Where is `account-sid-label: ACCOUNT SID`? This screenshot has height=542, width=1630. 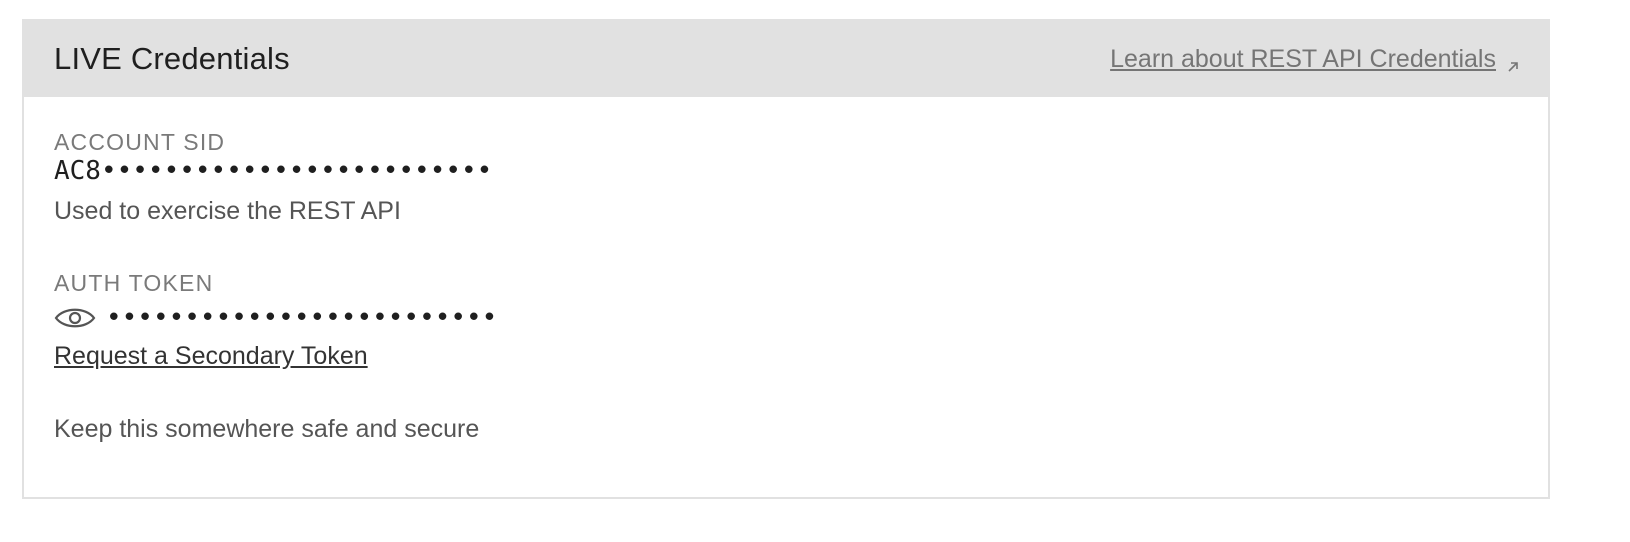
account-sid-label: ACCOUNT SID is located at coordinates (140, 142).